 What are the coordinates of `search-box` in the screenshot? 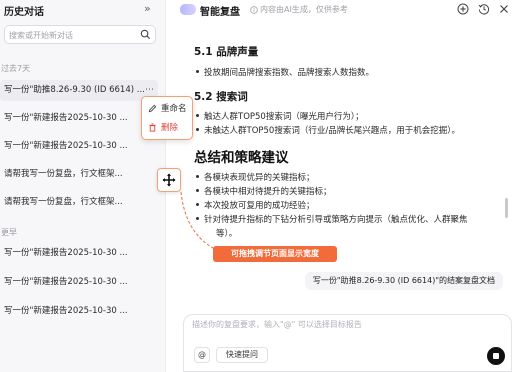 It's located at (80, 34).